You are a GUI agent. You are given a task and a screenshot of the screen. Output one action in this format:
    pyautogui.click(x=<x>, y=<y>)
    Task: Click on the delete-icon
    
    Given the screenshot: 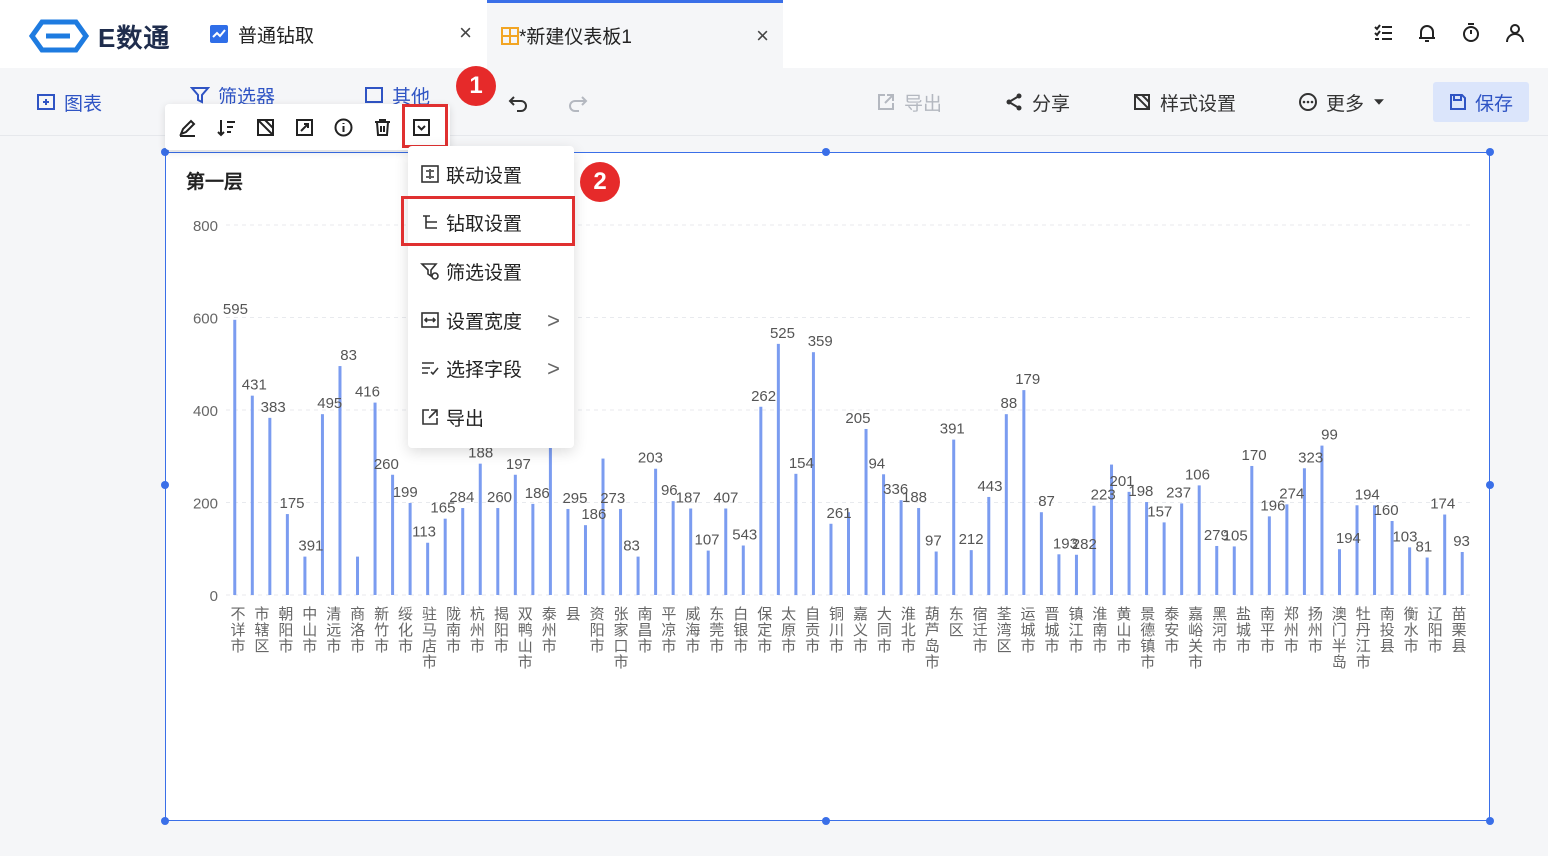 What is the action you would take?
    pyautogui.click(x=382, y=127)
    